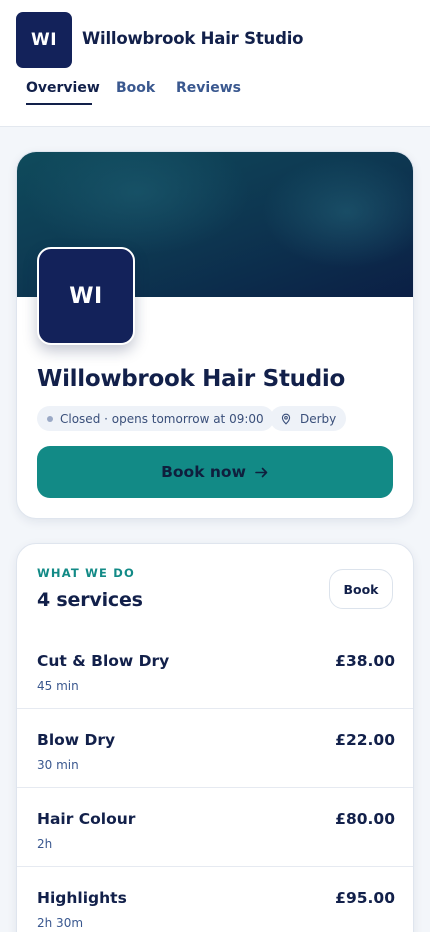  Describe the element at coordinates (193, 38) in the screenshot. I see `header-title: Willowbrook Hair Studio` at that location.